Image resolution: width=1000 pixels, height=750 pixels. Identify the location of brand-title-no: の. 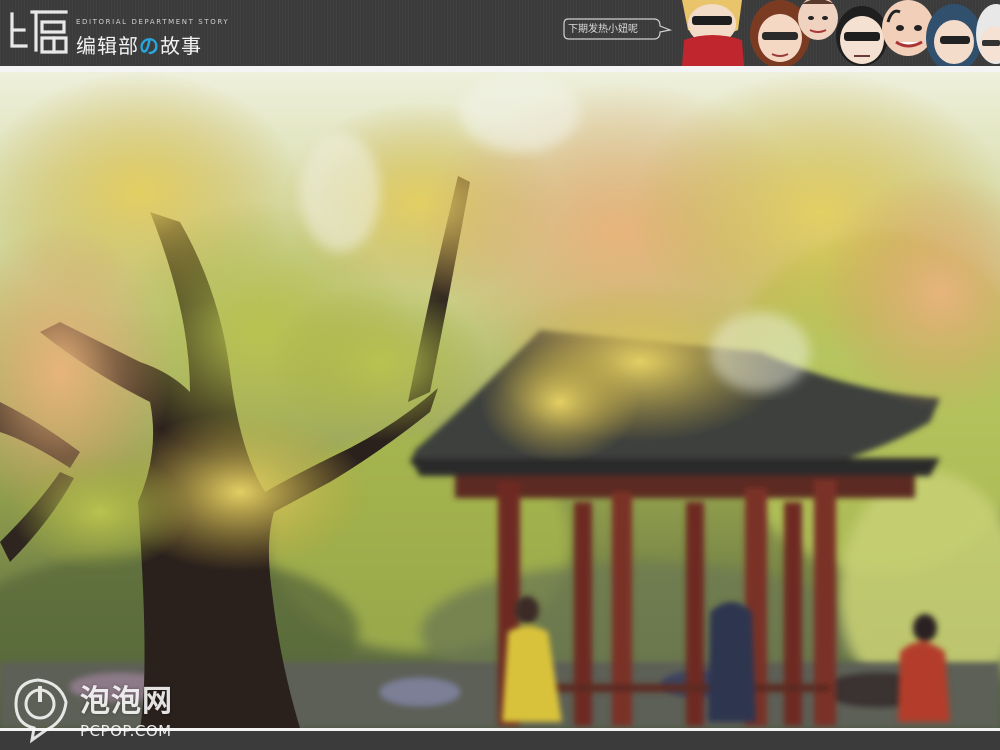
(149, 46).